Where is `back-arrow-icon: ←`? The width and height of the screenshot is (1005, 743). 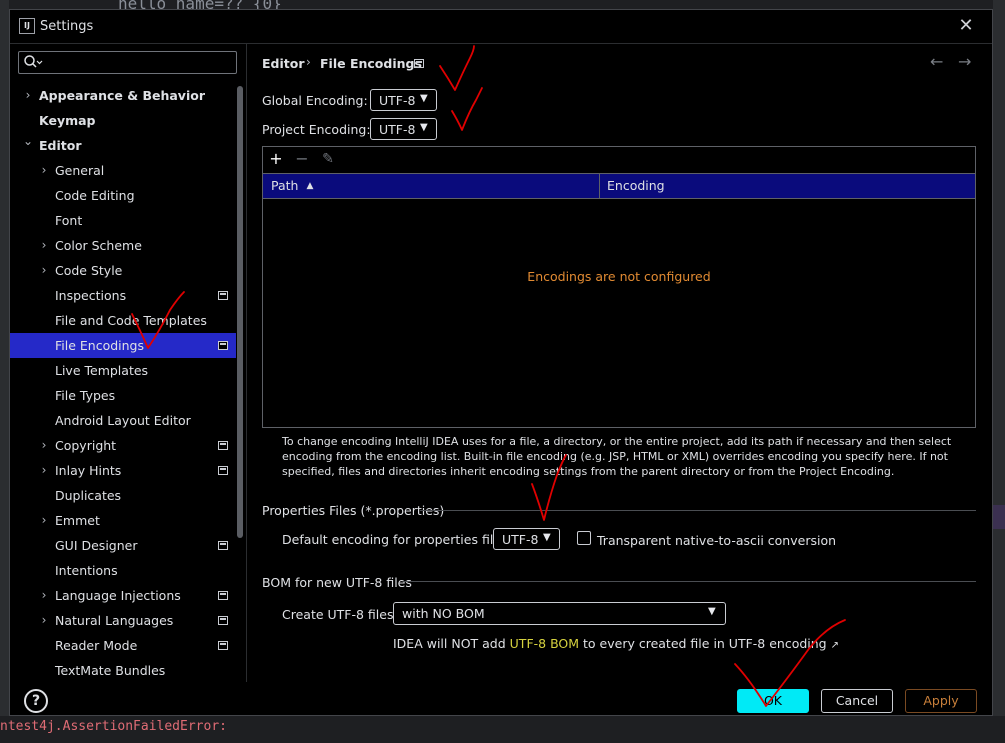
back-arrow-icon: ← is located at coordinates (936, 61).